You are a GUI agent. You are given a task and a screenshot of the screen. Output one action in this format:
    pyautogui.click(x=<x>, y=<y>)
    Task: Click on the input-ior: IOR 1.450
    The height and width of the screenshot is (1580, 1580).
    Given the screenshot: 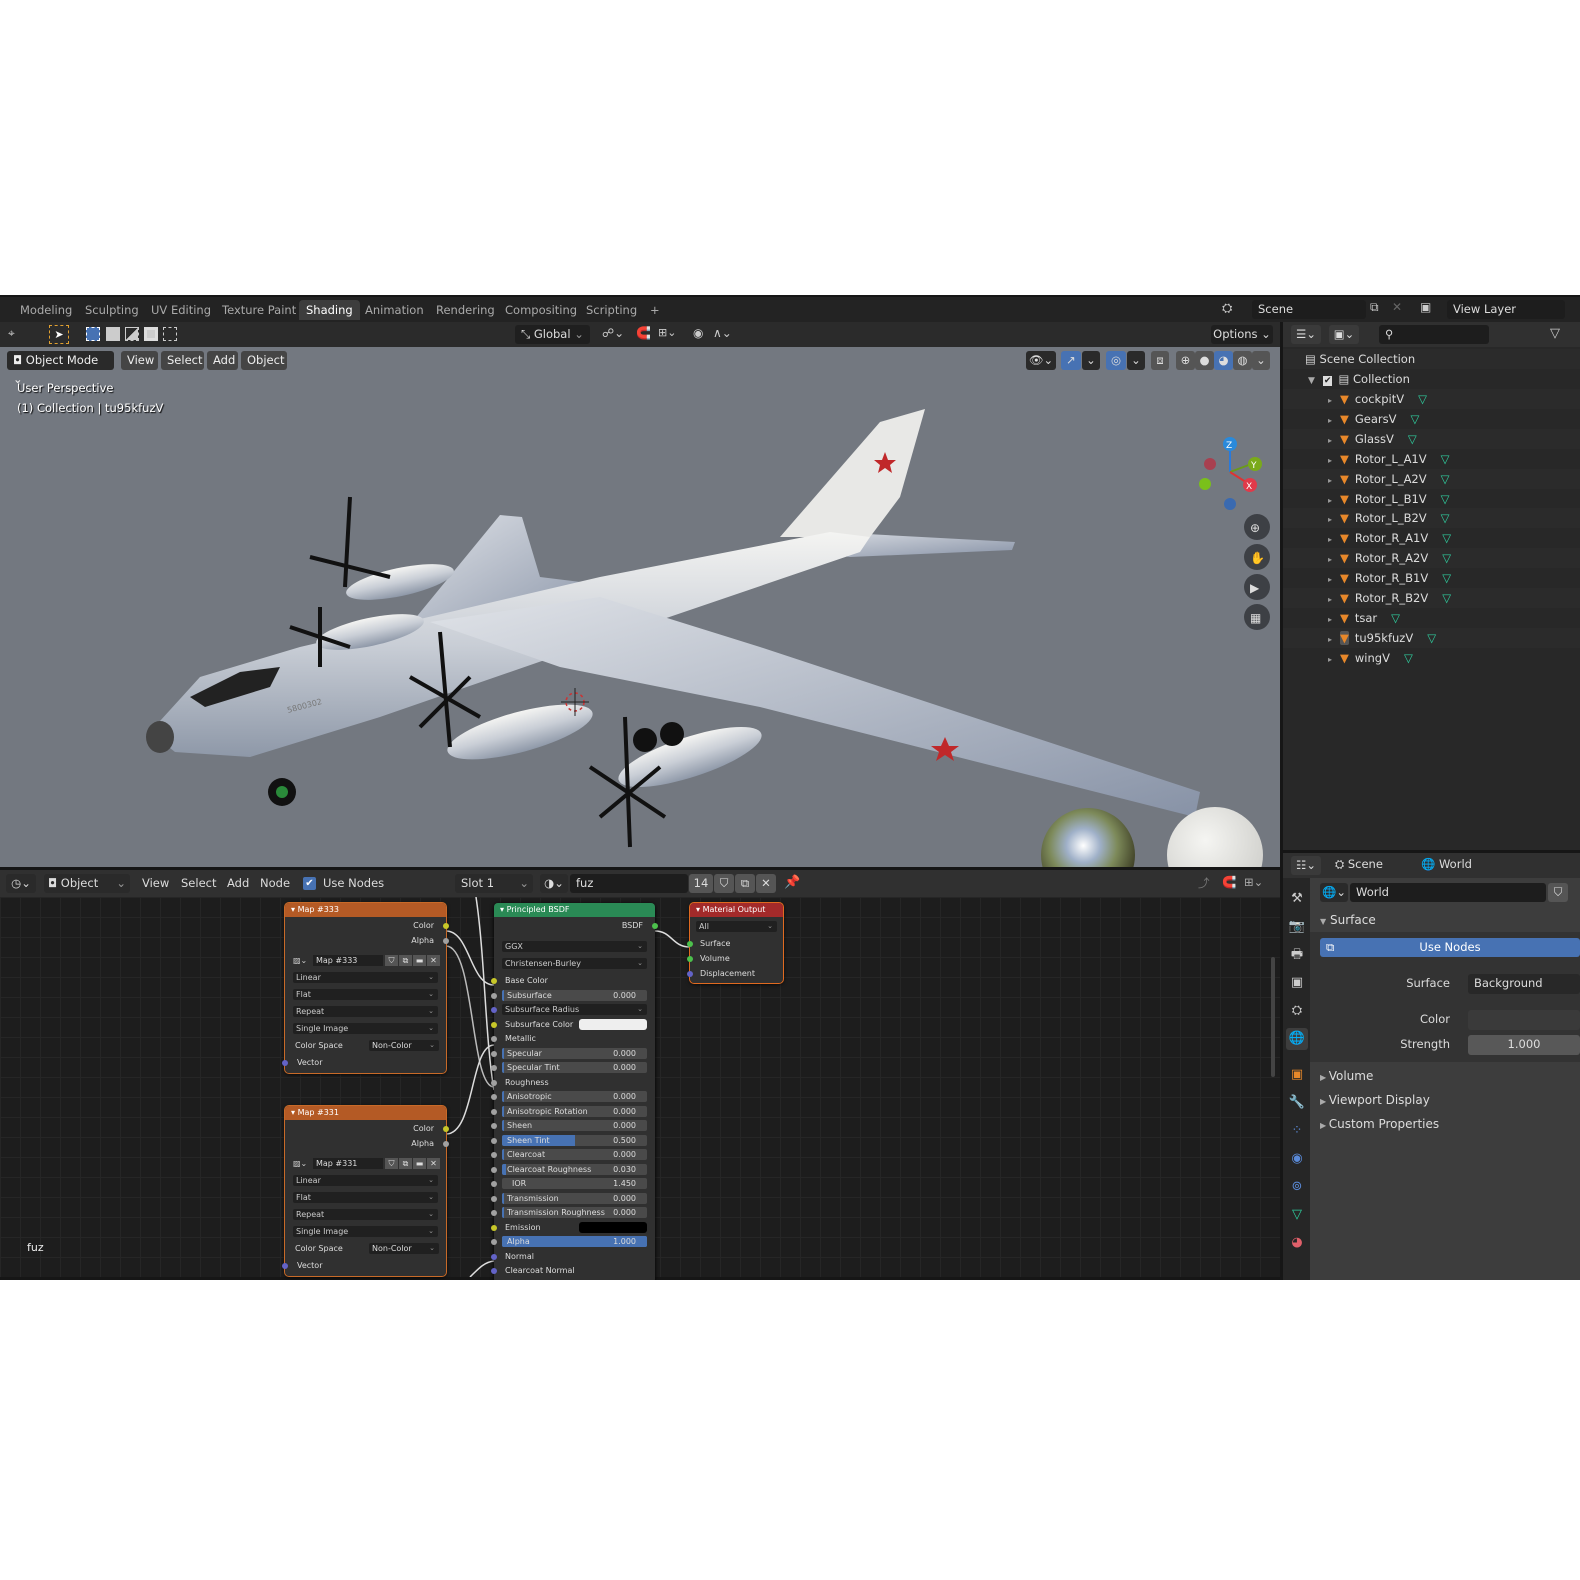 What is the action you would take?
    pyautogui.click(x=573, y=1184)
    